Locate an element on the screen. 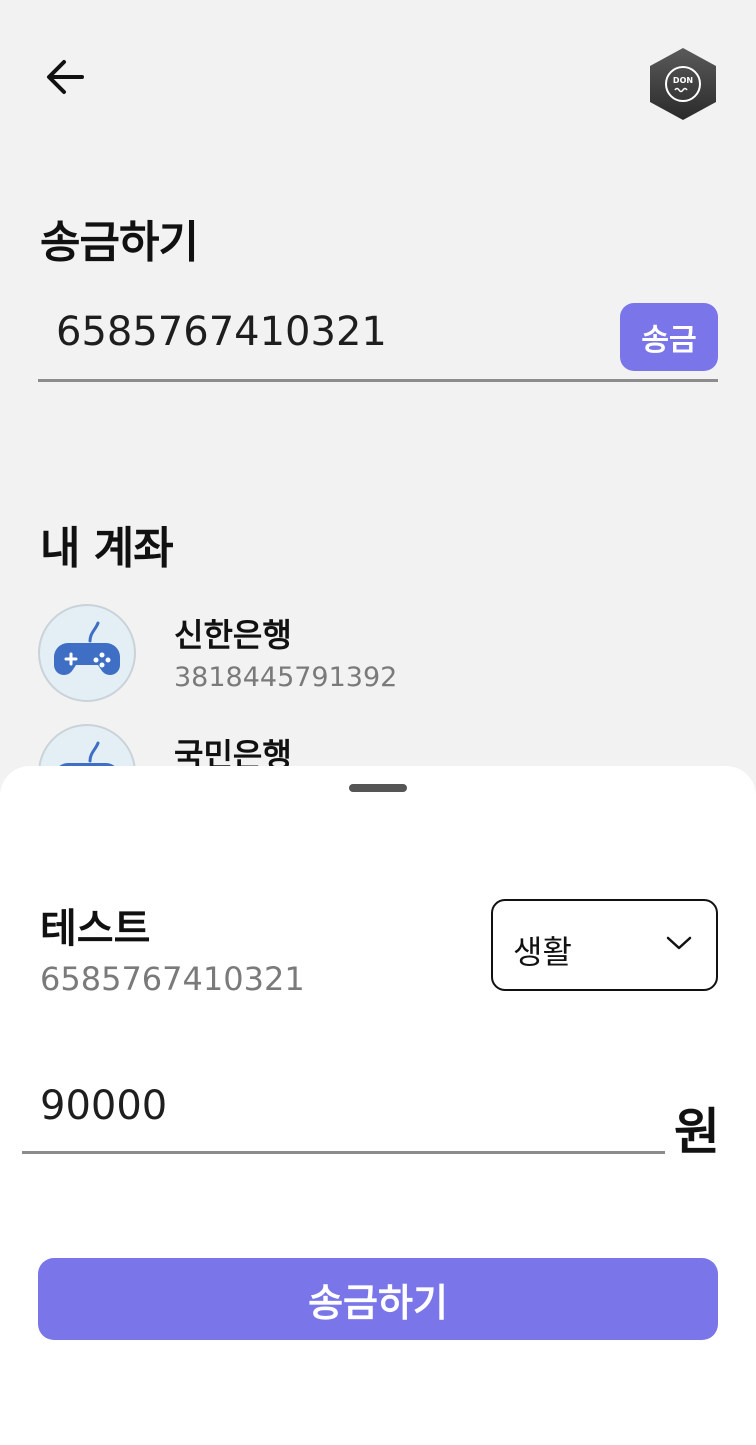 The height and width of the screenshot is (1445, 756). account-avatar is located at coordinates (87, 653).